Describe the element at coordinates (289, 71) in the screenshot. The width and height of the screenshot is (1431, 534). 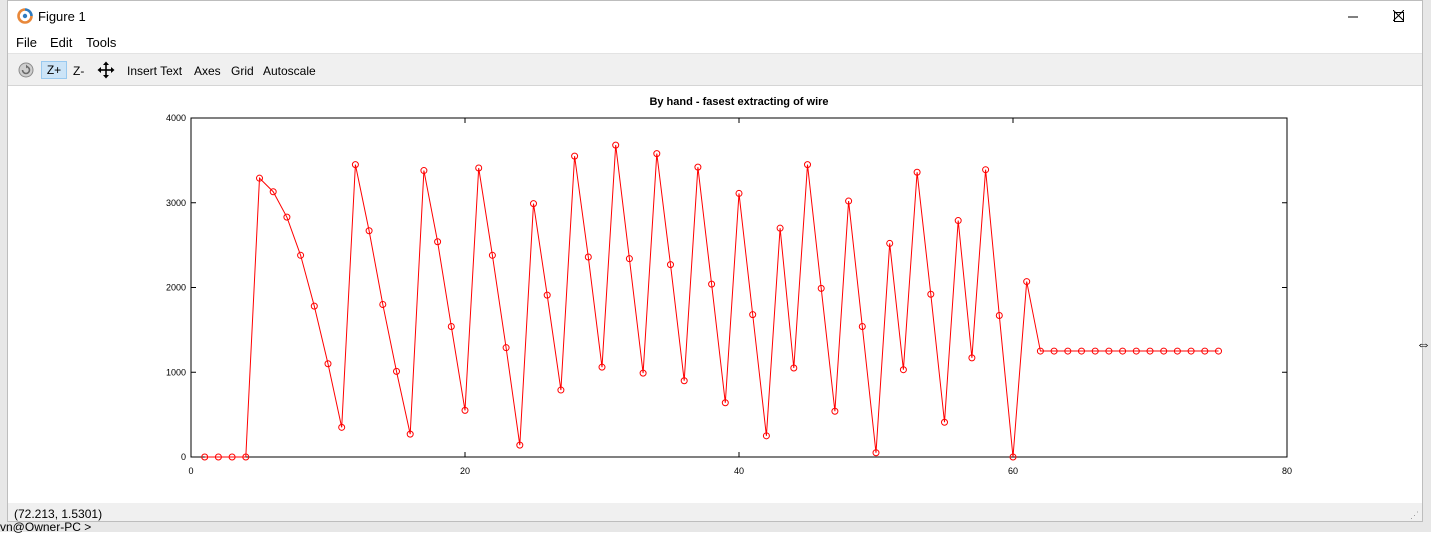
I see `autoscale-button: Autoscale` at that location.